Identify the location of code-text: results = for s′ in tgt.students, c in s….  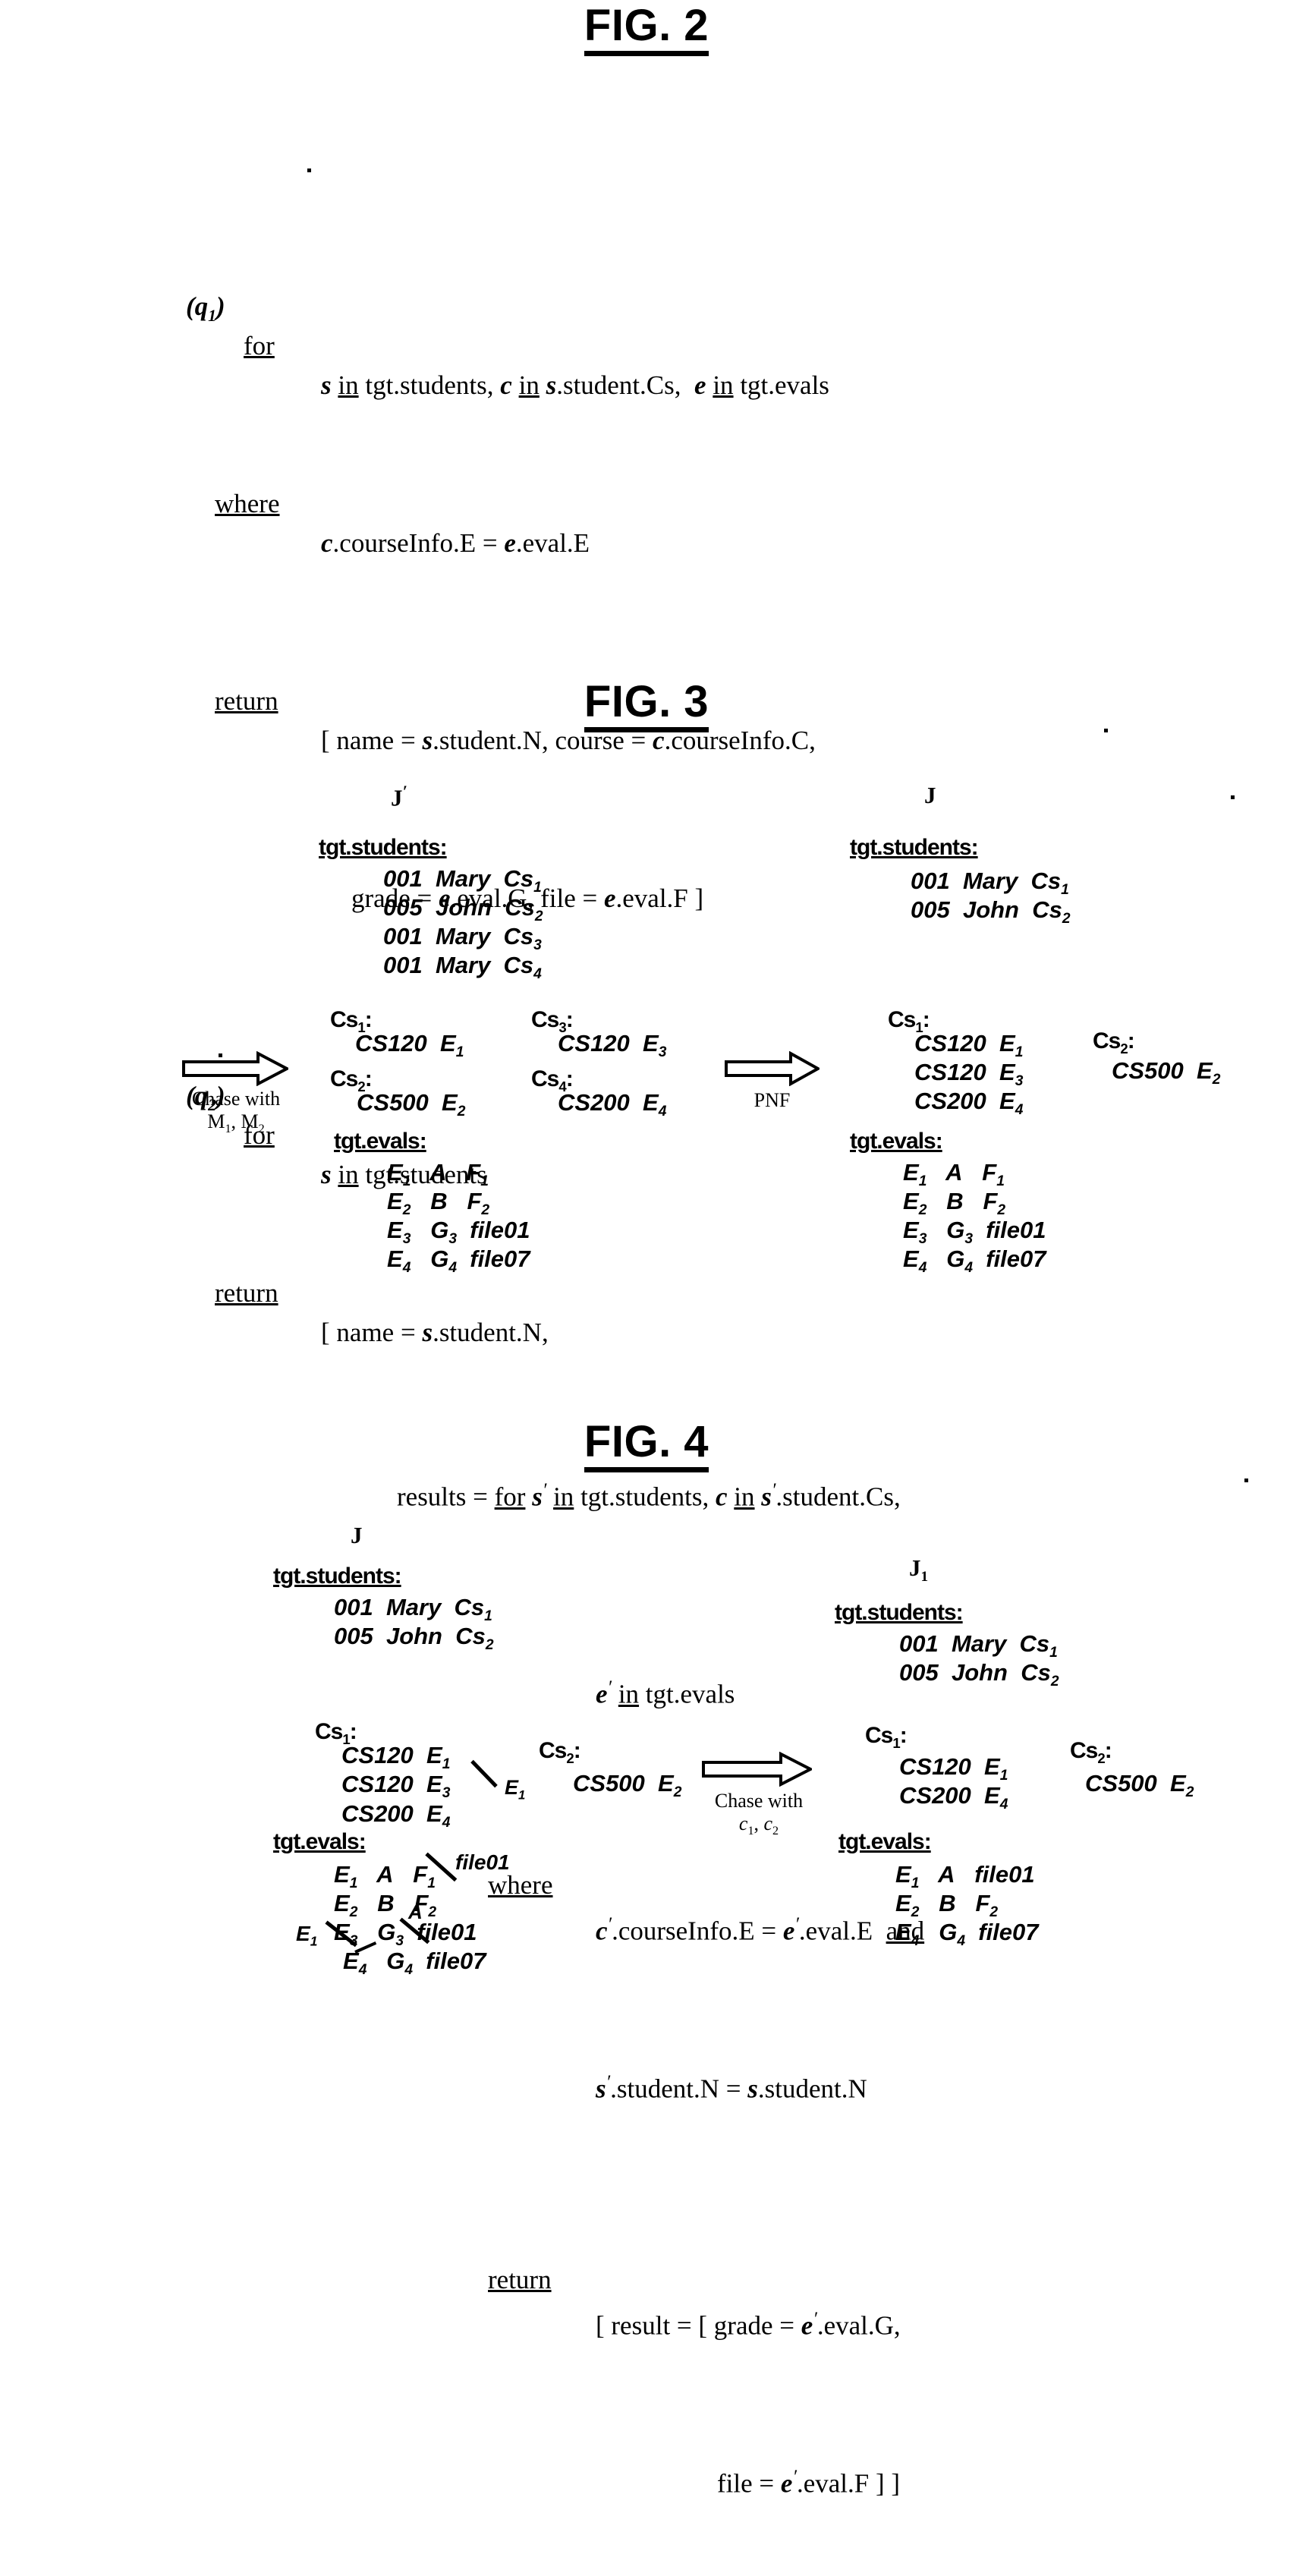
(649, 1496).